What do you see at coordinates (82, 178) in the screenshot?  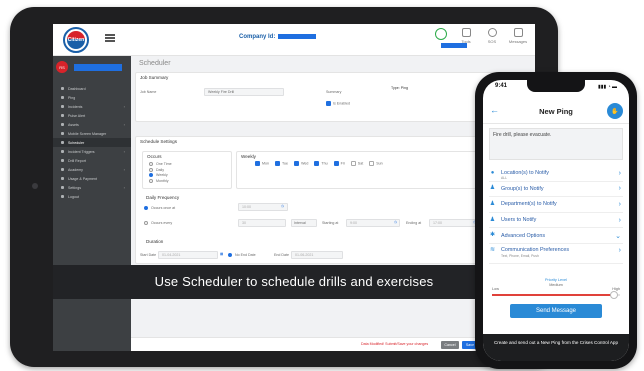 I see `sidebar-item-label: Usage & Payment` at bounding box center [82, 178].